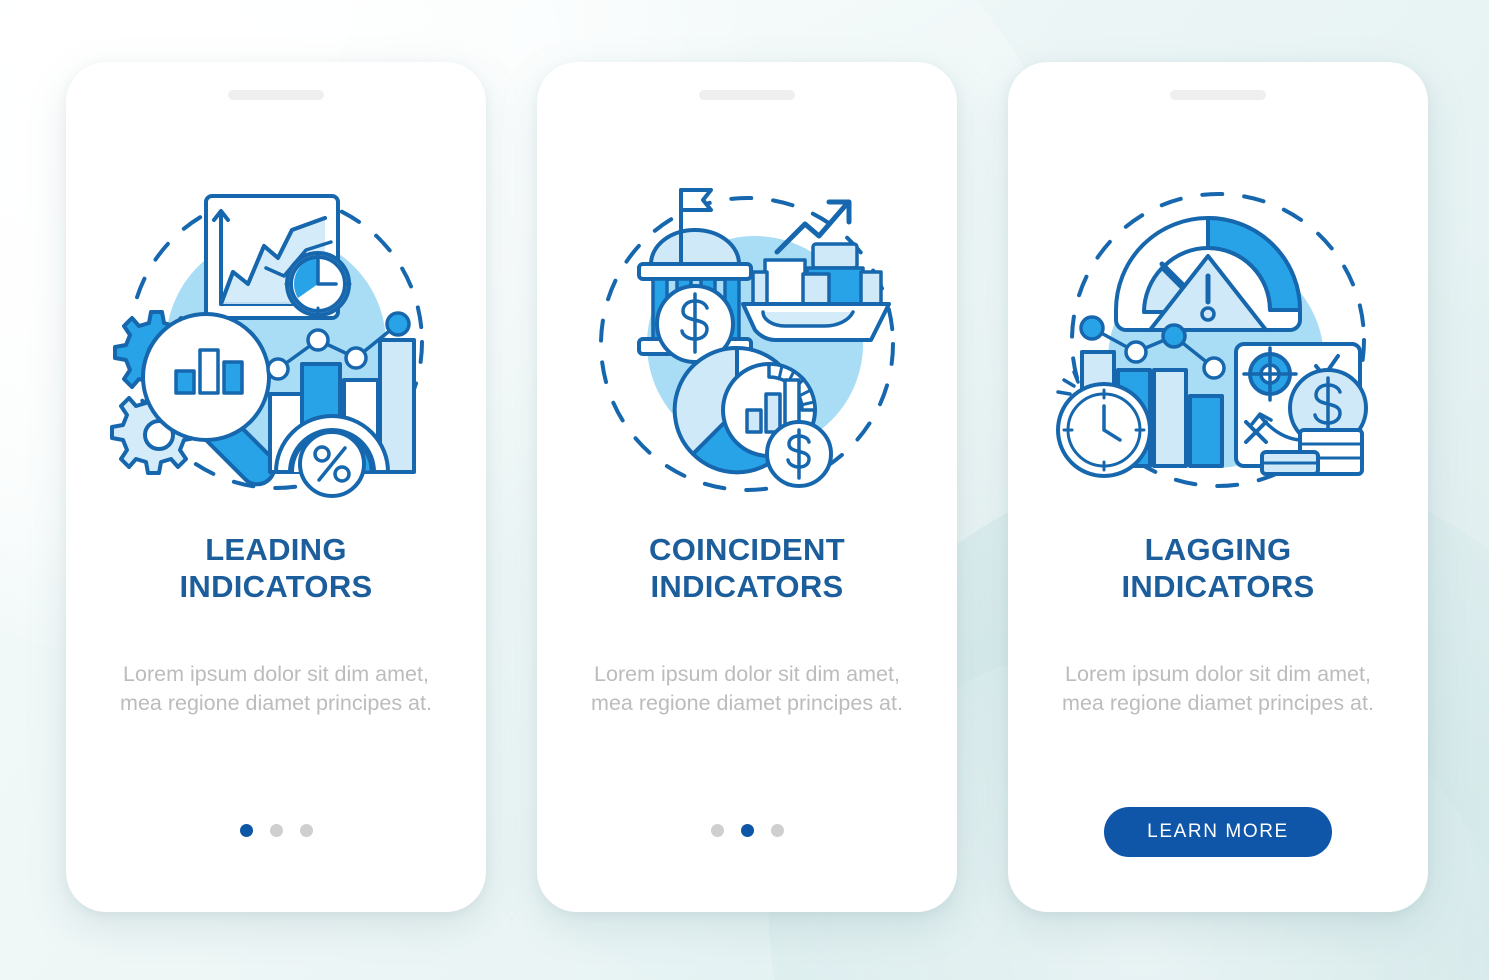  What do you see at coordinates (1218, 832) in the screenshot?
I see `learn-more-button: LEARN MORE` at bounding box center [1218, 832].